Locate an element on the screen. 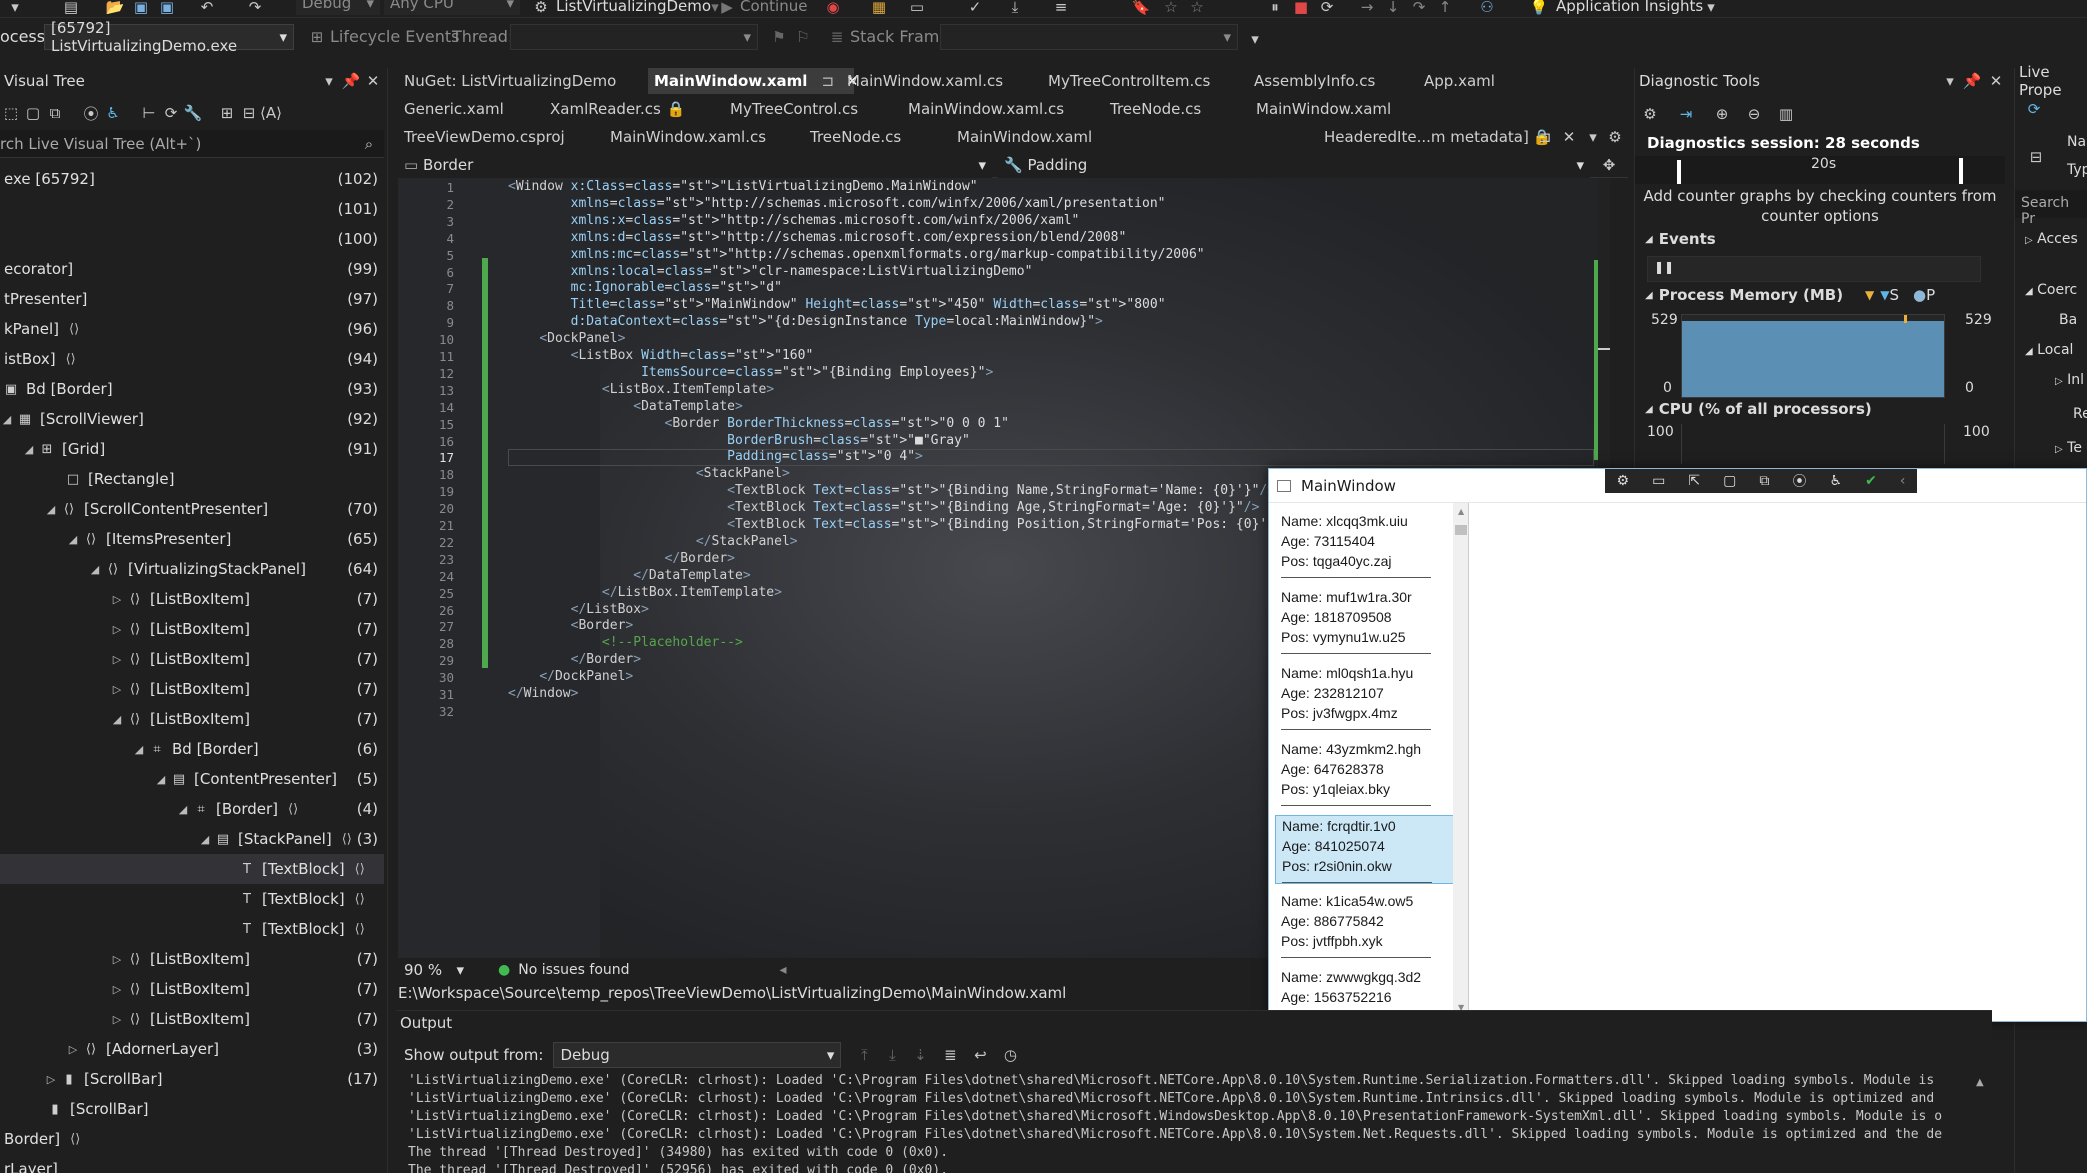  code-line: <DataTemplate> is located at coordinates (625, 406).